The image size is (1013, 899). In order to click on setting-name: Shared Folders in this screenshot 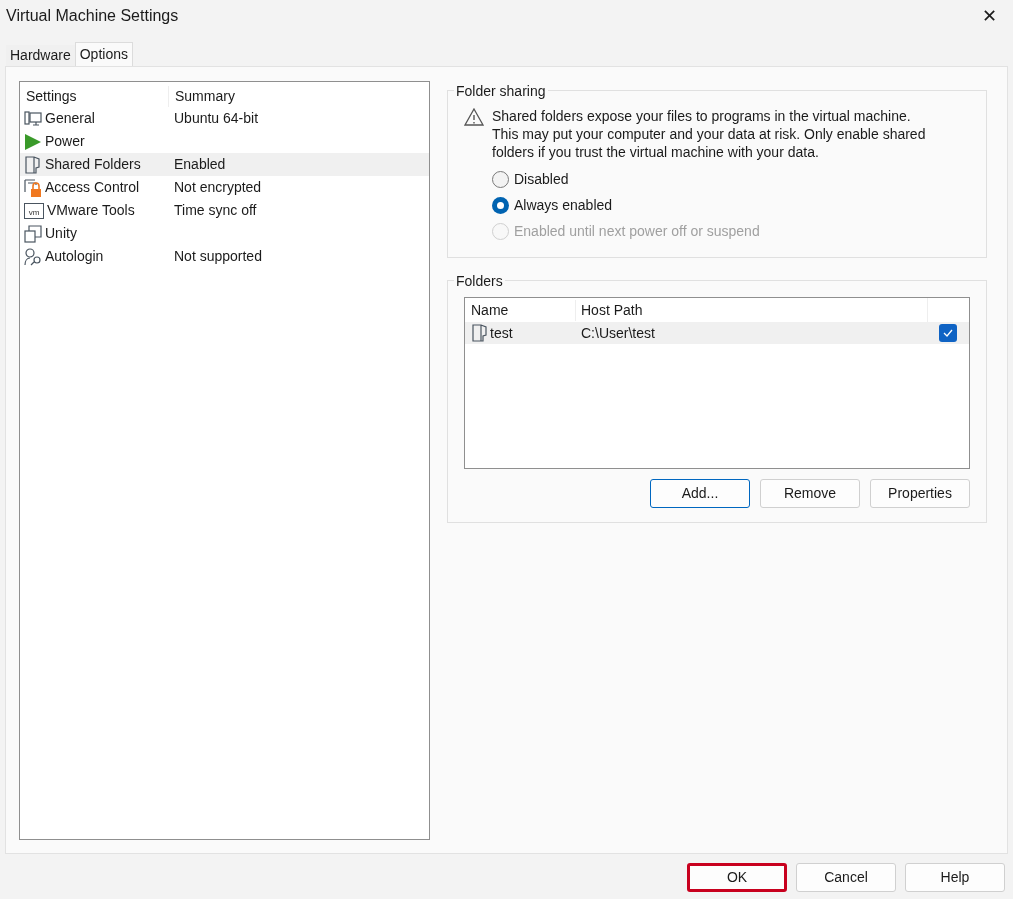, I will do `click(93, 164)`.